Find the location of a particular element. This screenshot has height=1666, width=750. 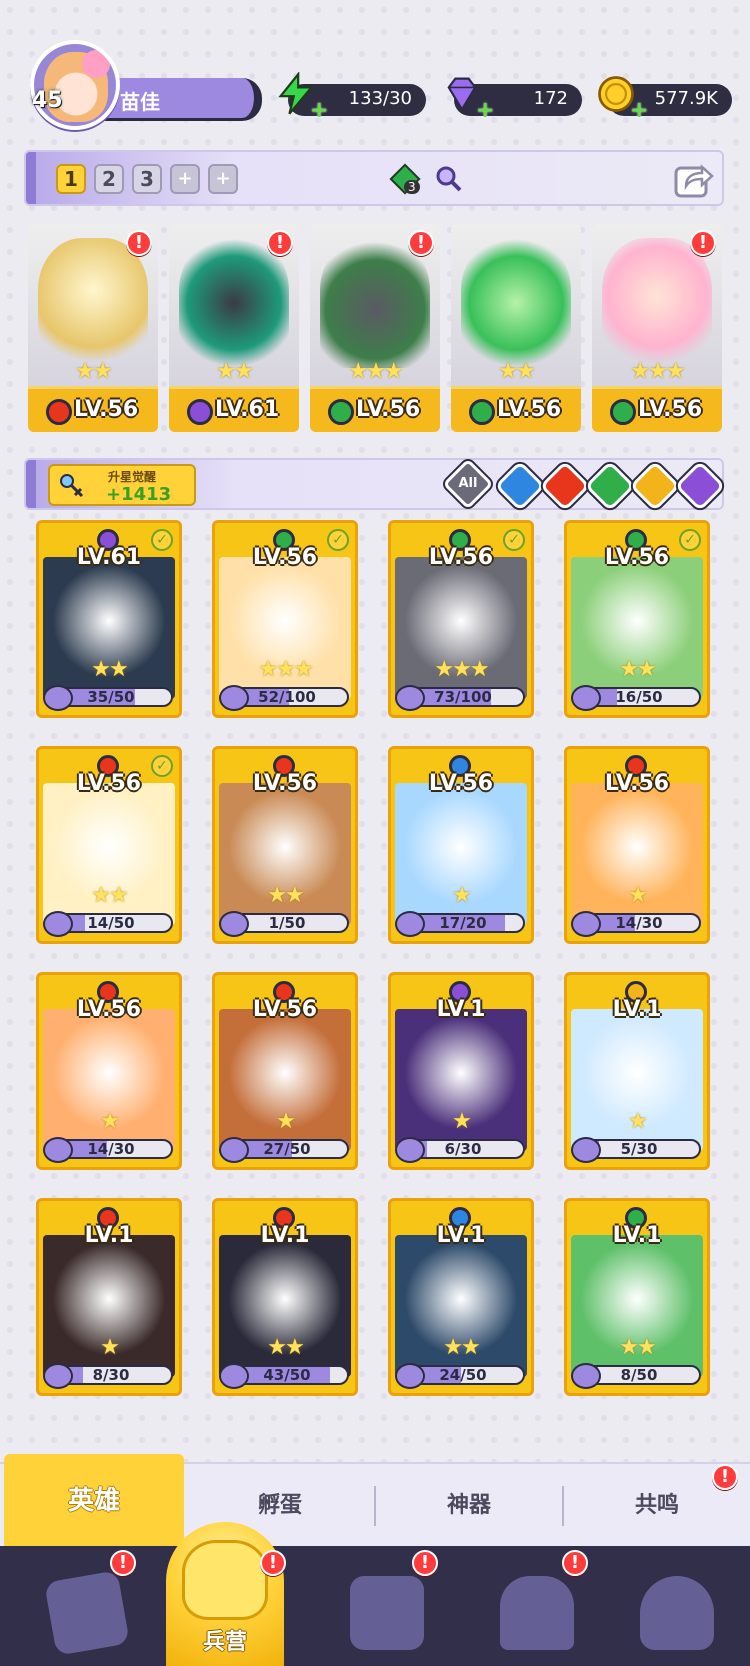

team-slot-2: 2 is located at coordinates (109, 179).